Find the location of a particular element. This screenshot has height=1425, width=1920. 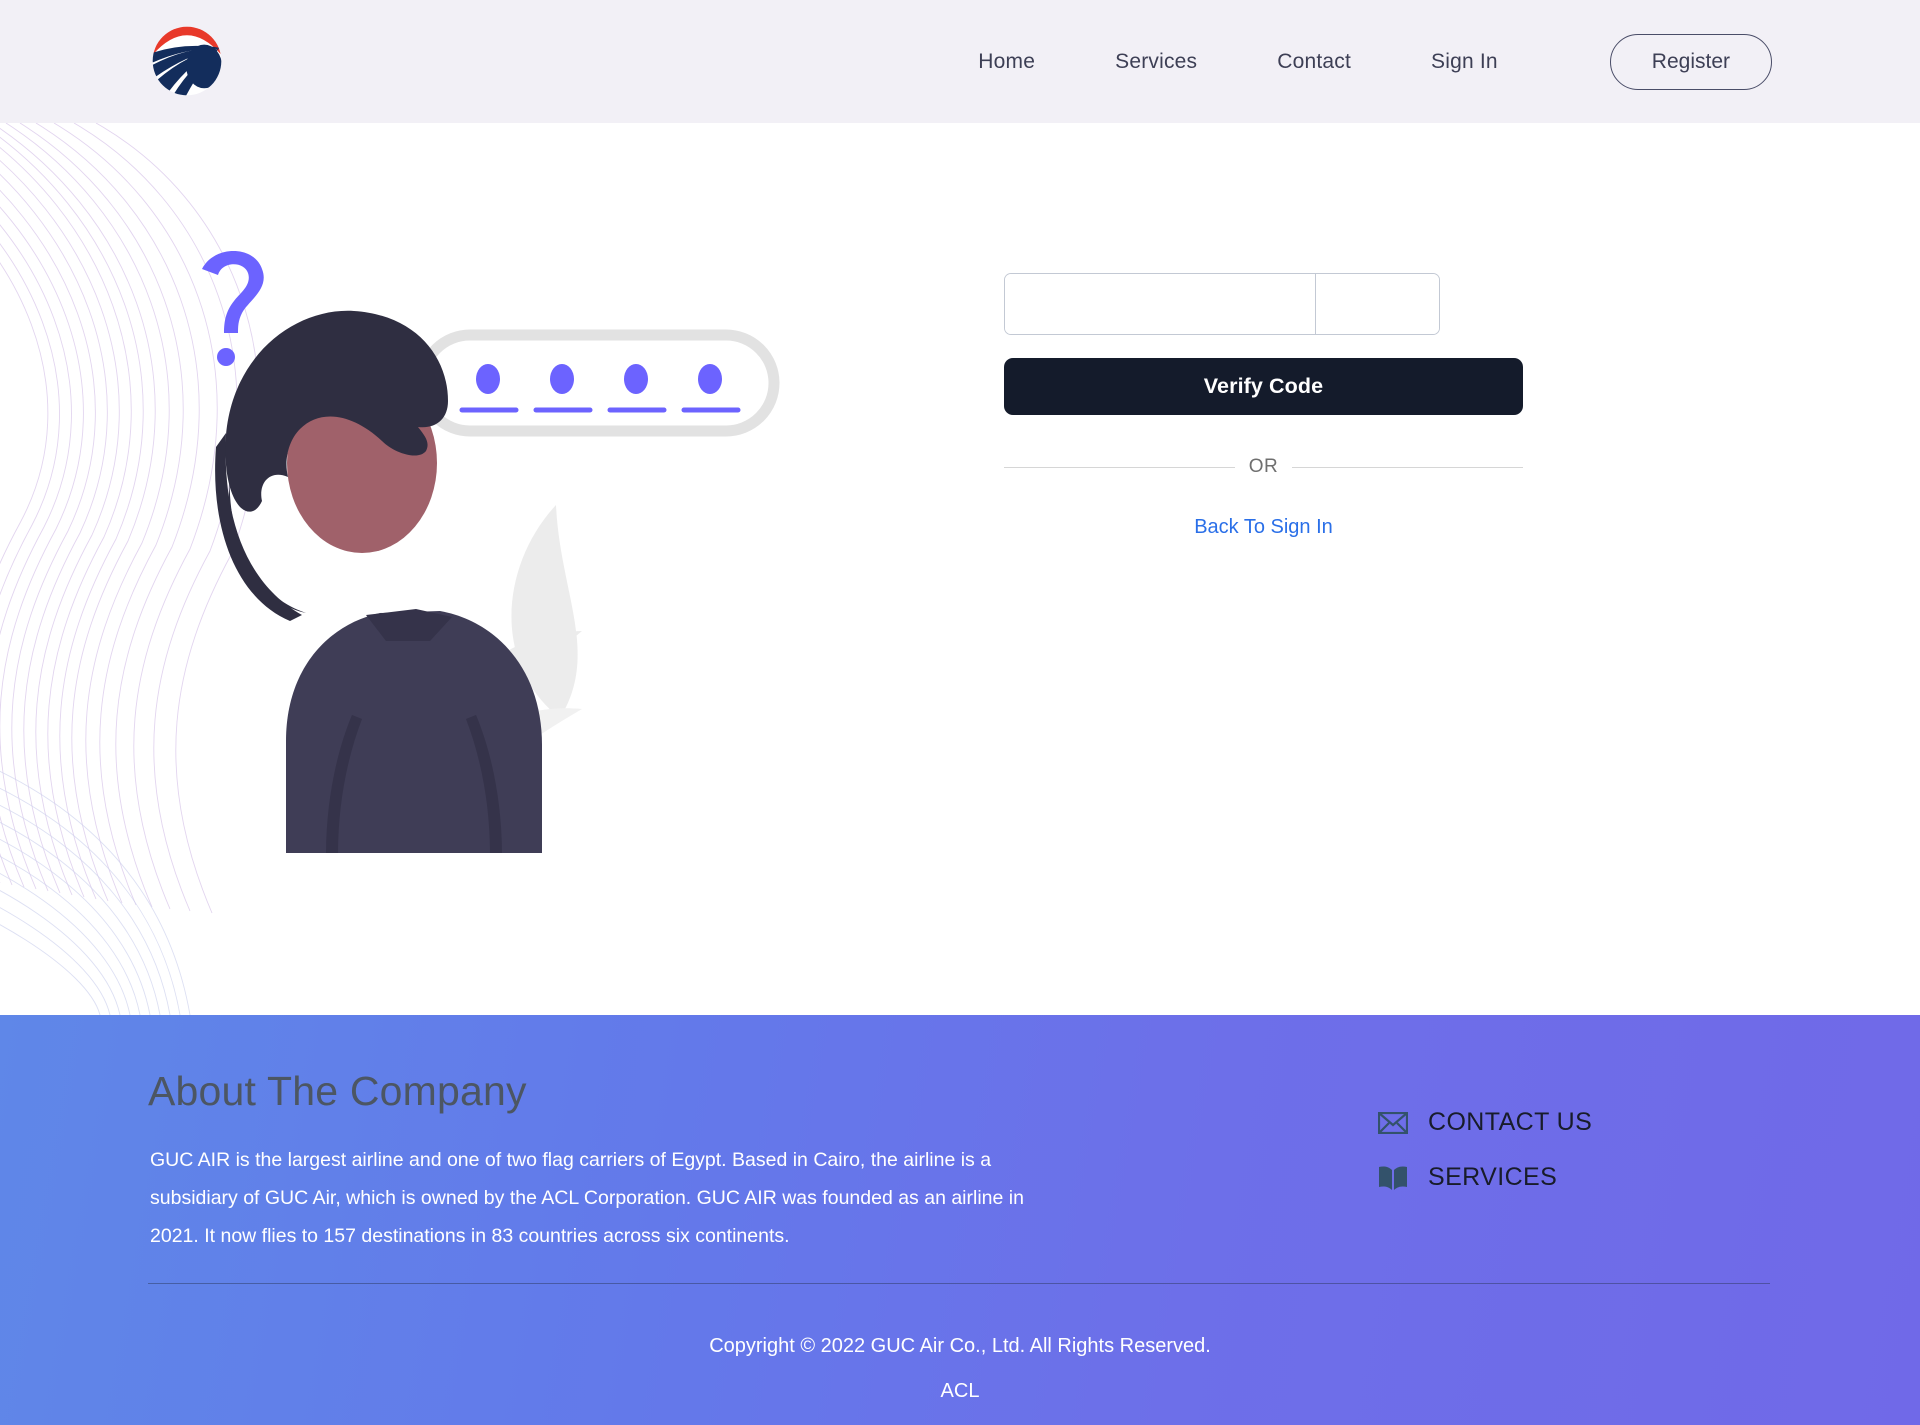

footer-link-contact-us: CONTACT US is located at coordinates (1485, 1122).